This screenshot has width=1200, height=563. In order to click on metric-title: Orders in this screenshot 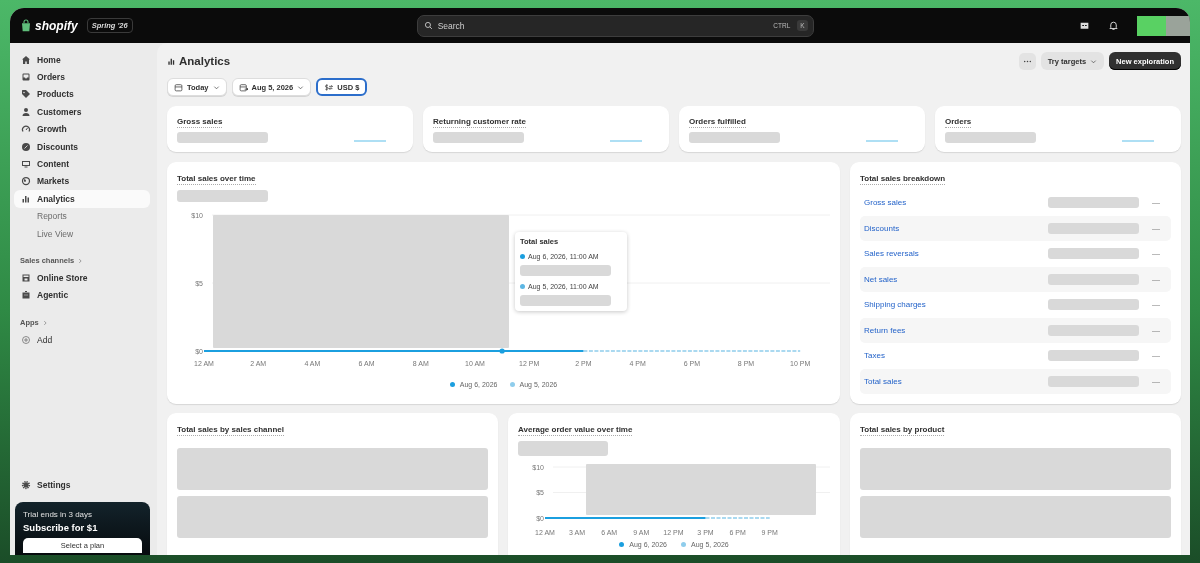, I will do `click(958, 122)`.